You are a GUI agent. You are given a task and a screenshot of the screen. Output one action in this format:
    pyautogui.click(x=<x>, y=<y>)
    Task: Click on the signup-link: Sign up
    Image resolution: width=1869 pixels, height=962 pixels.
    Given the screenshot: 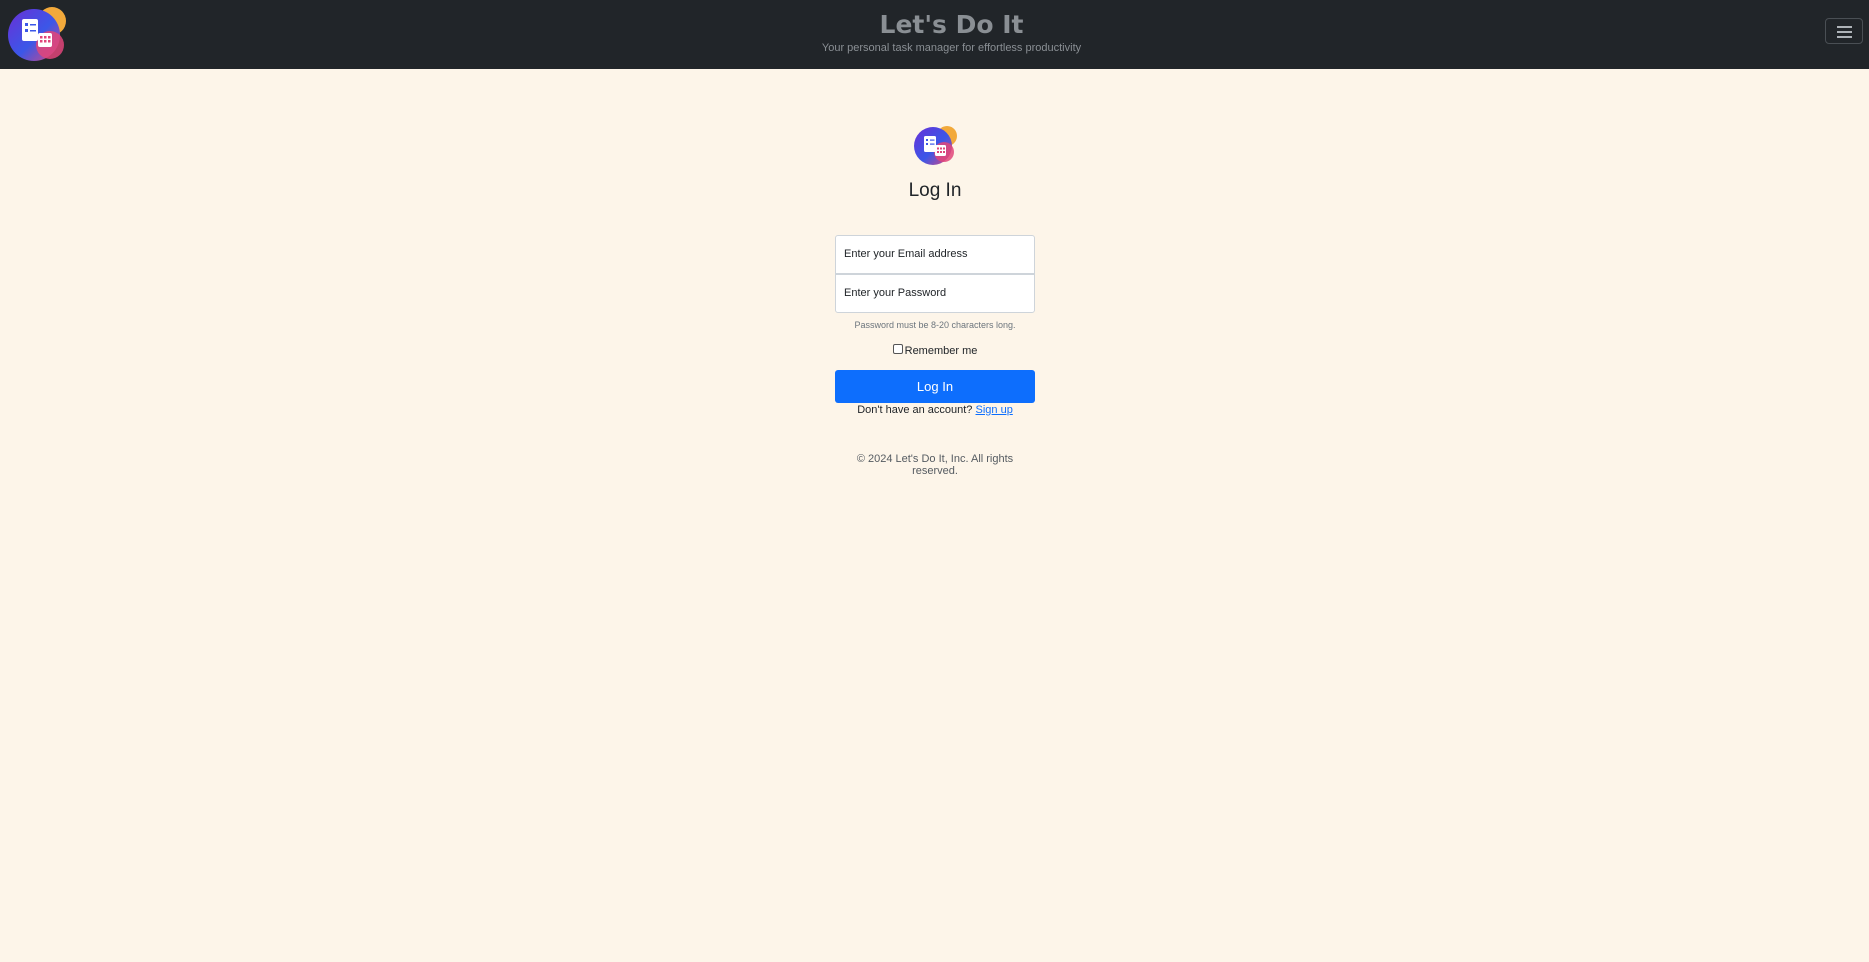 What is the action you would take?
    pyautogui.click(x=994, y=410)
    